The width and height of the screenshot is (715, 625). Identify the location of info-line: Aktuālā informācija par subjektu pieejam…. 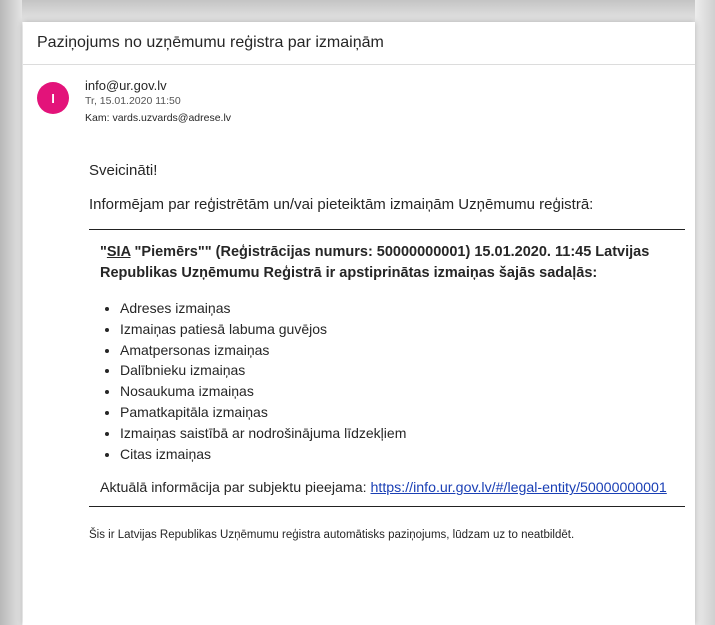
(394, 488).